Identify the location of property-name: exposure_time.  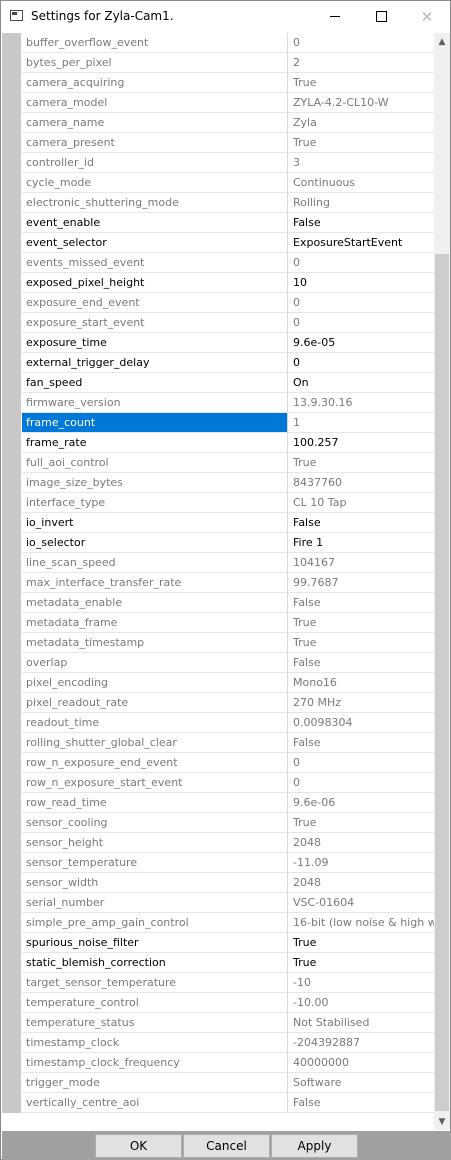
(155, 343).